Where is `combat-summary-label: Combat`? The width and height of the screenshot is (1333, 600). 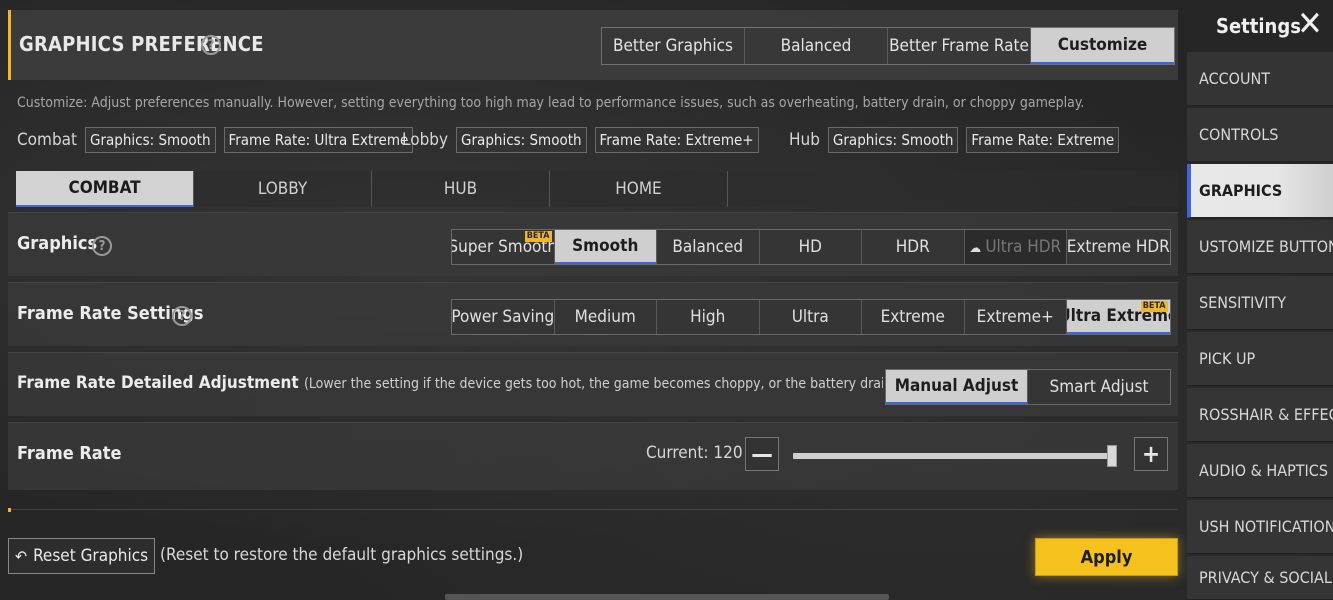
combat-summary-label: Combat is located at coordinates (47, 140).